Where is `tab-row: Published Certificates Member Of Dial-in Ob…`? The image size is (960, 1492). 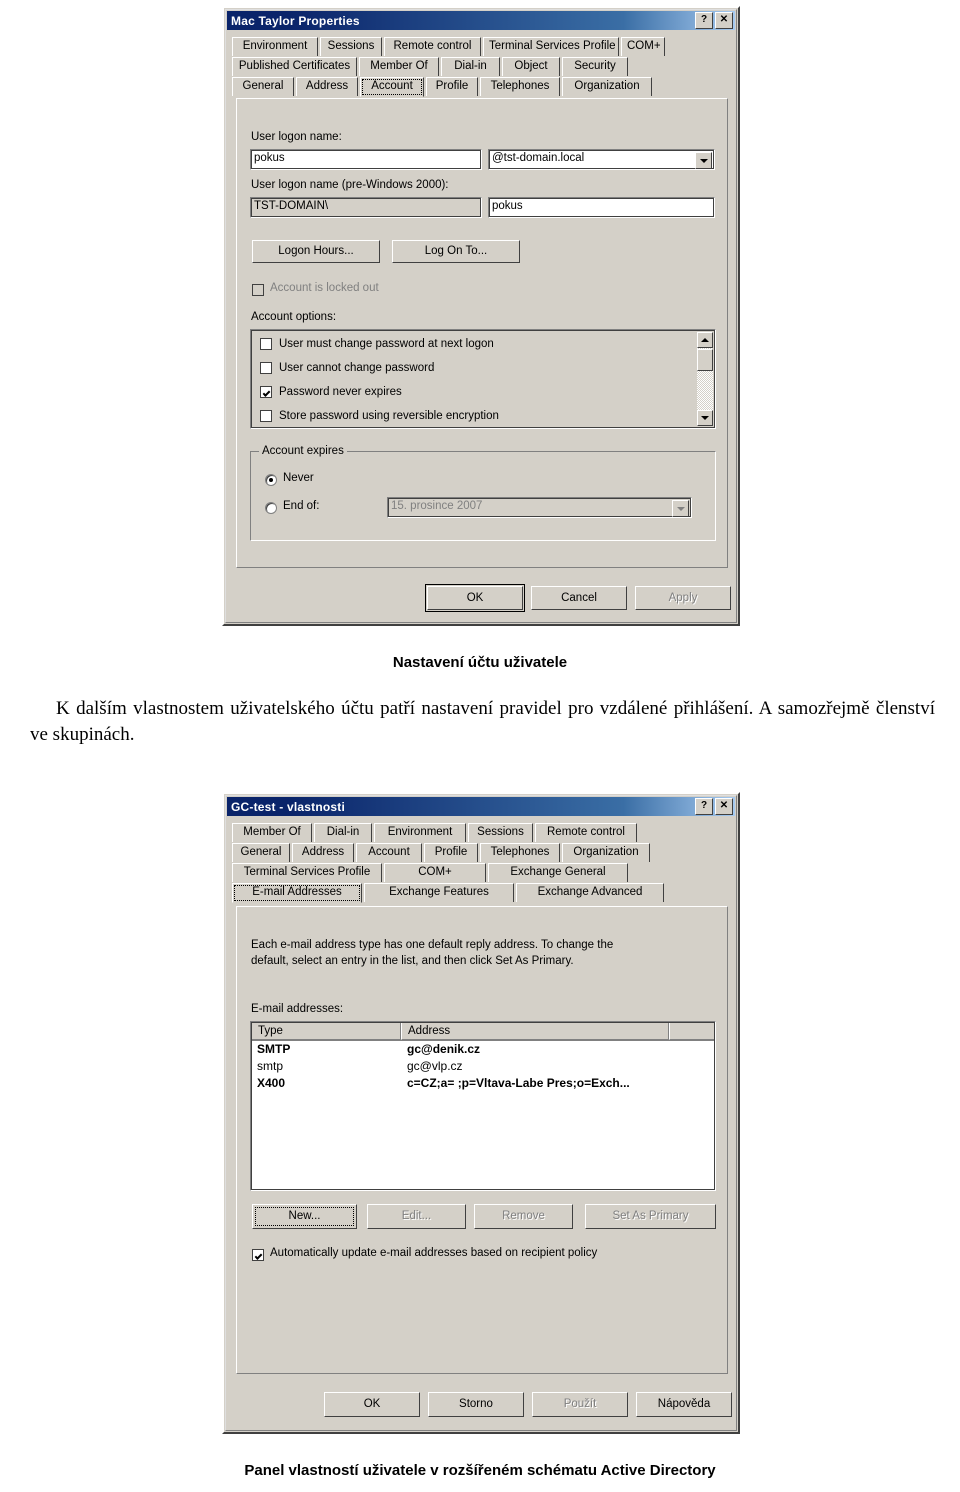 tab-row: Published Certificates Member Of Dial-in Ob… is located at coordinates (481, 66).